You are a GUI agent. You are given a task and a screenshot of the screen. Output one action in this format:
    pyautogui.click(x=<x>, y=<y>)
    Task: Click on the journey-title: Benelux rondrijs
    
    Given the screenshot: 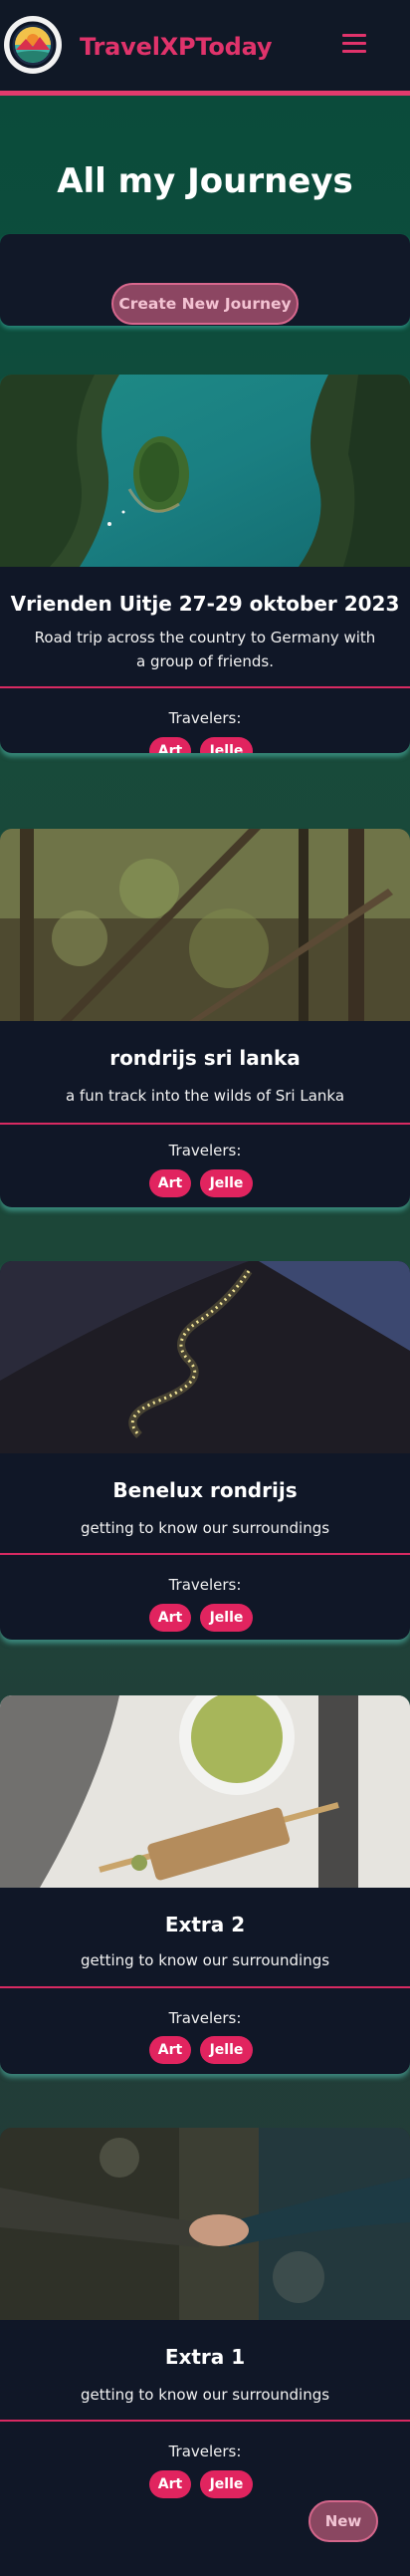 What is the action you would take?
    pyautogui.click(x=205, y=1490)
    